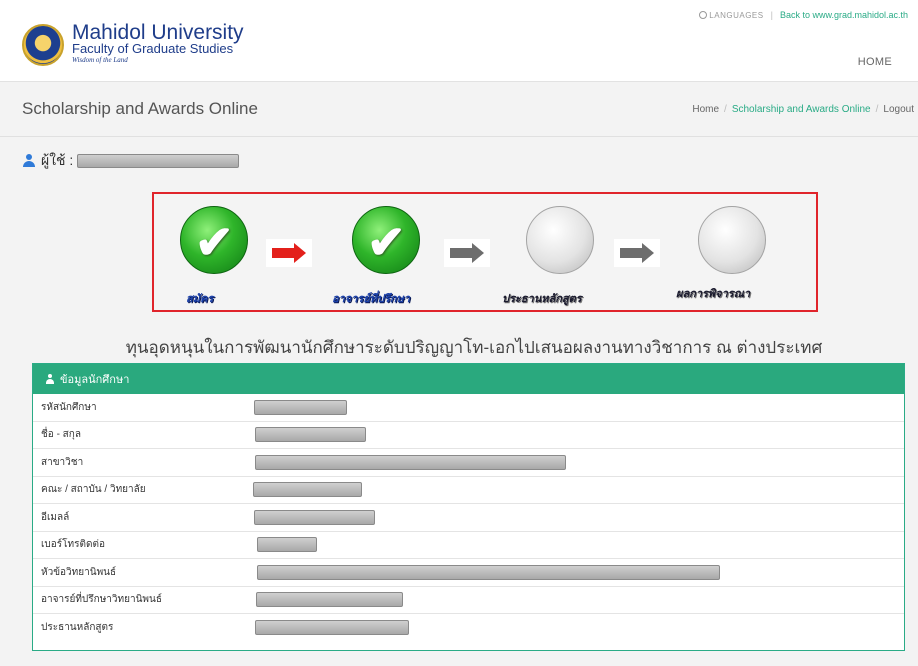 This screenshot has width=918, height=666. I want to click on field-label: เบอร์โทรติดต่อ, so click(73, 545).